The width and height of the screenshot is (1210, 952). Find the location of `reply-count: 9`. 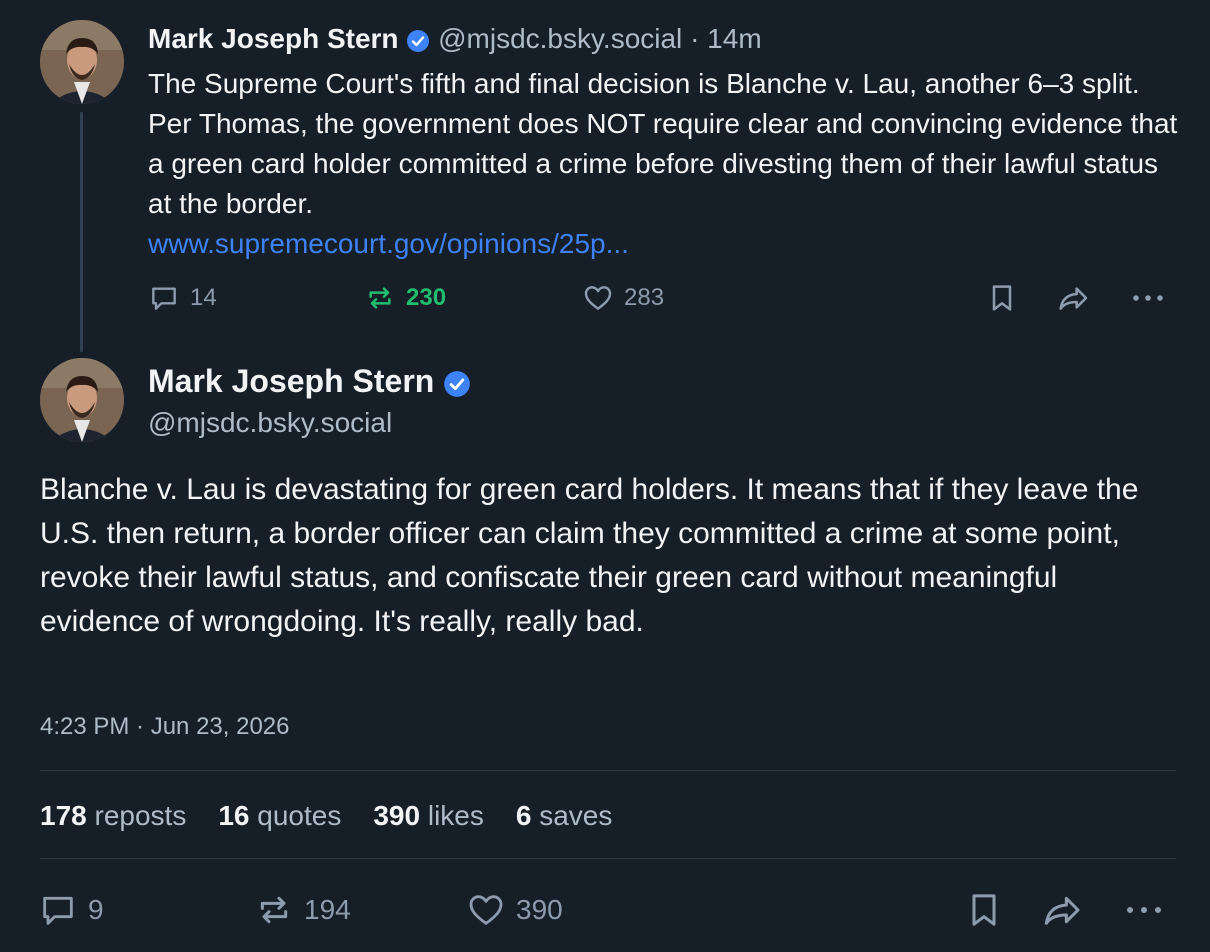

reply-count: 9 is located at coordinates (96, 909).